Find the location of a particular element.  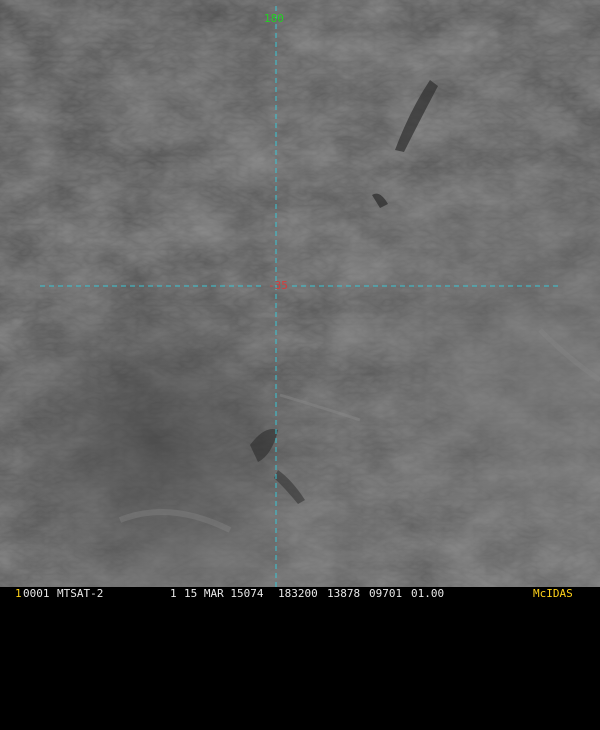

image-time: 183200 is located at coordinates (298, 593).